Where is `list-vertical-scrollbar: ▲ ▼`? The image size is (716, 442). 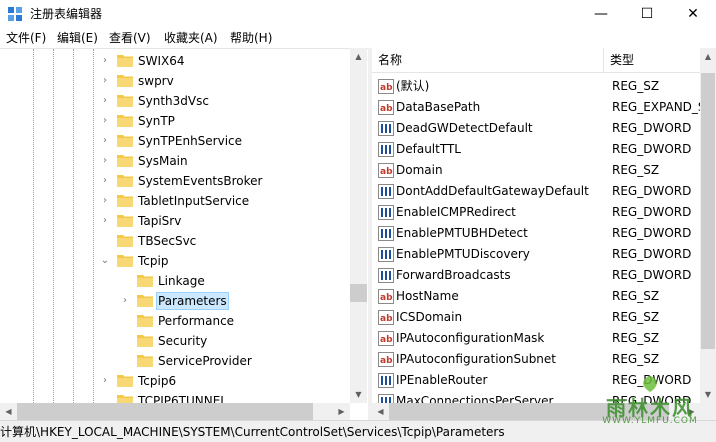
list-vertical-scrollbar: ▲ ▼ is located at coordinates (708, 225).